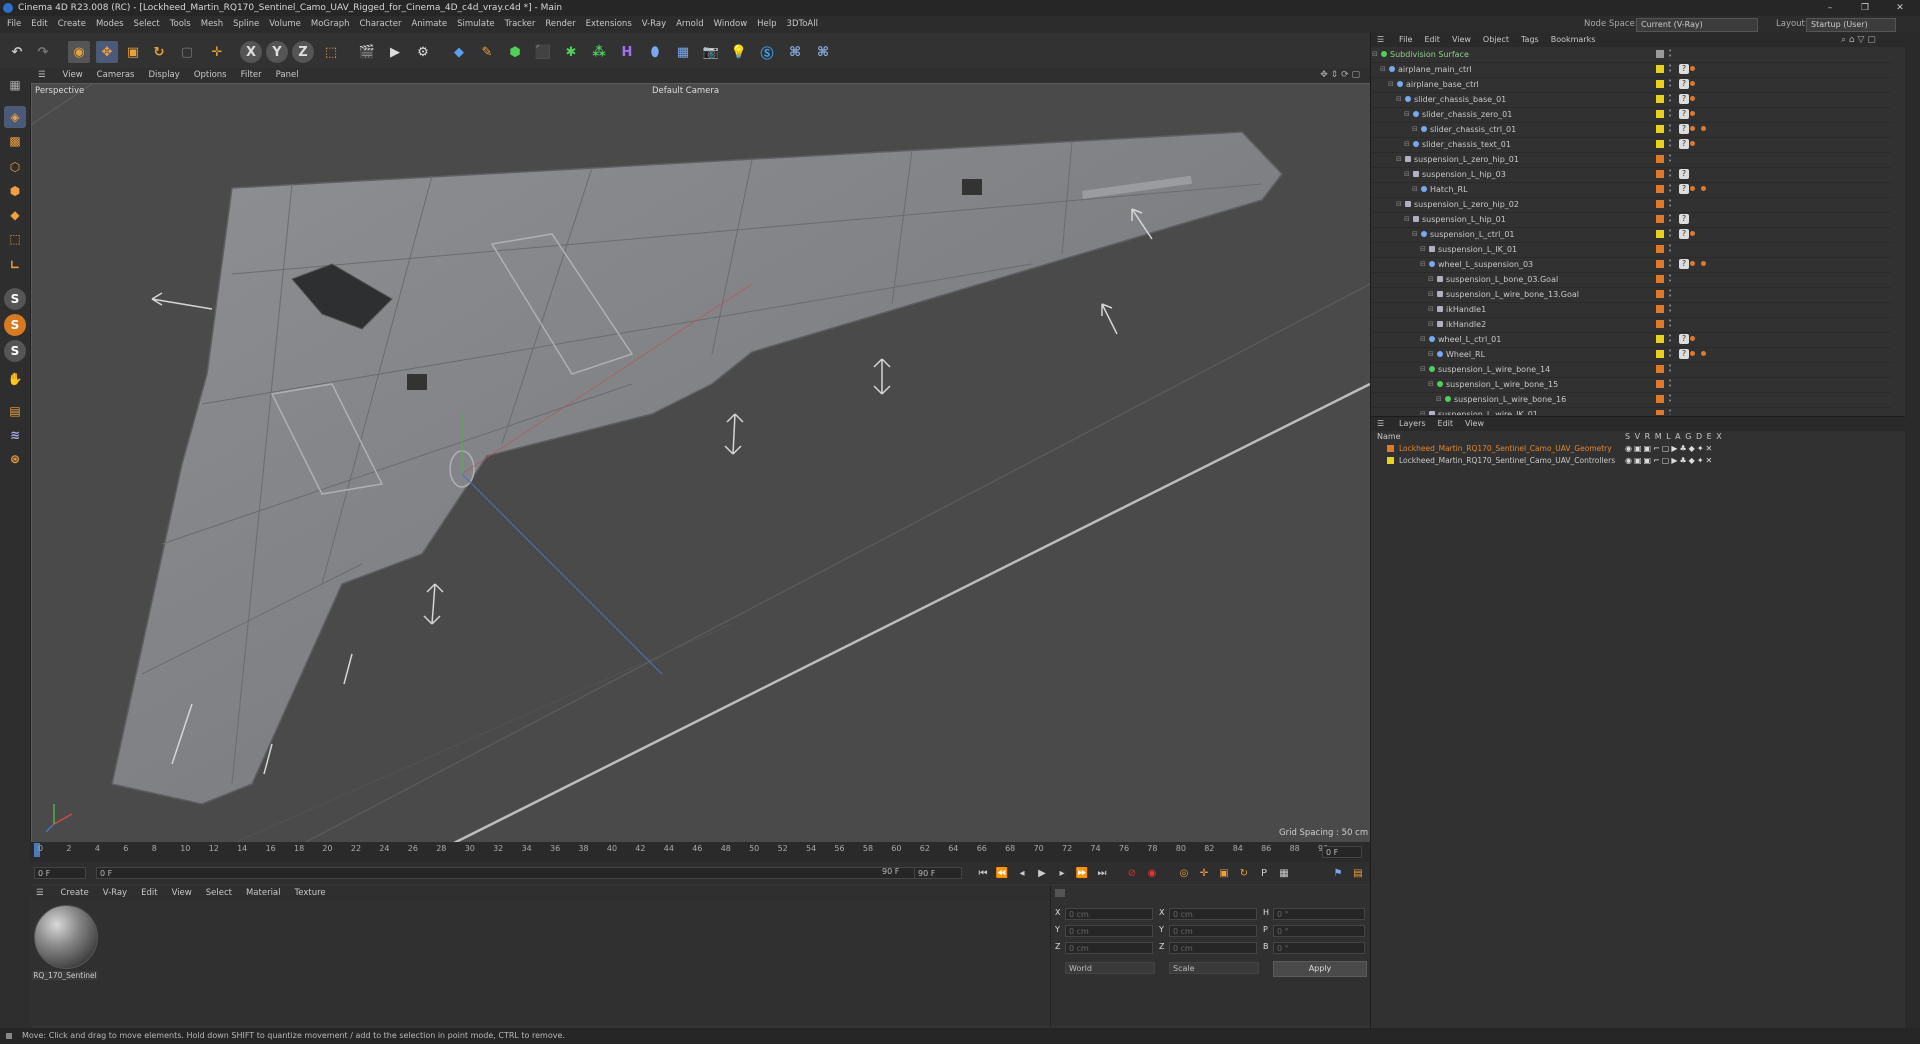 This screenshot has height=1044, width=1920. What do you see at coordinates (1466, 309) in the screenshot?
I see `object-name: ikHandle1` at bounding box center [1466, 309].